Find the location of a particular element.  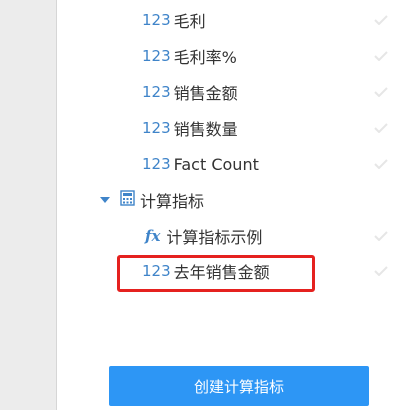

field-item-fact-count: 123 Fact Count is located at coordinates (200, 164).